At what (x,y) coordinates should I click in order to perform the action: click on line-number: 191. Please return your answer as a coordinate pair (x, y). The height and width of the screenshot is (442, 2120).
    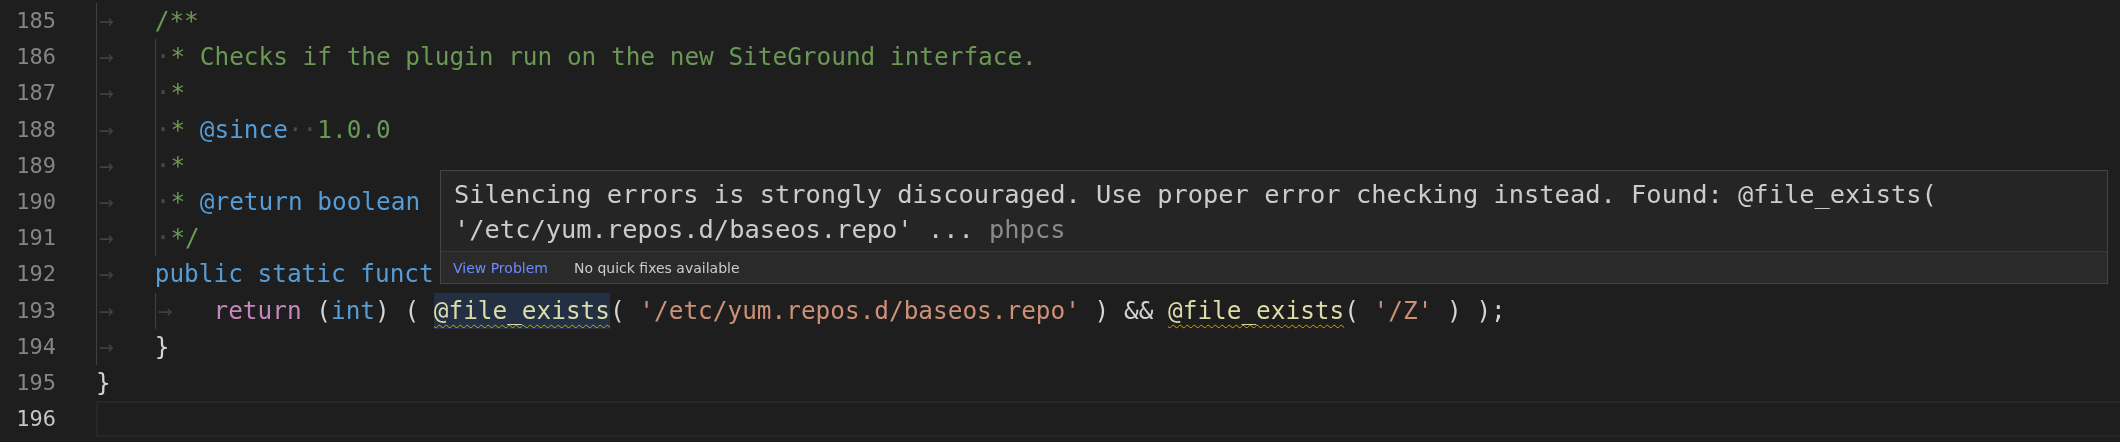
    Looking at the image, I should click on (35, 238).